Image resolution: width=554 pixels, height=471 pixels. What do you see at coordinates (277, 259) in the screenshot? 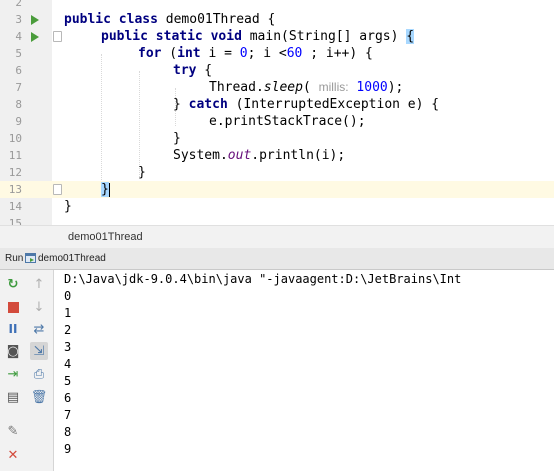
I see `run-panel-header: Run demo01Thread` at bounding box center [277, 259].